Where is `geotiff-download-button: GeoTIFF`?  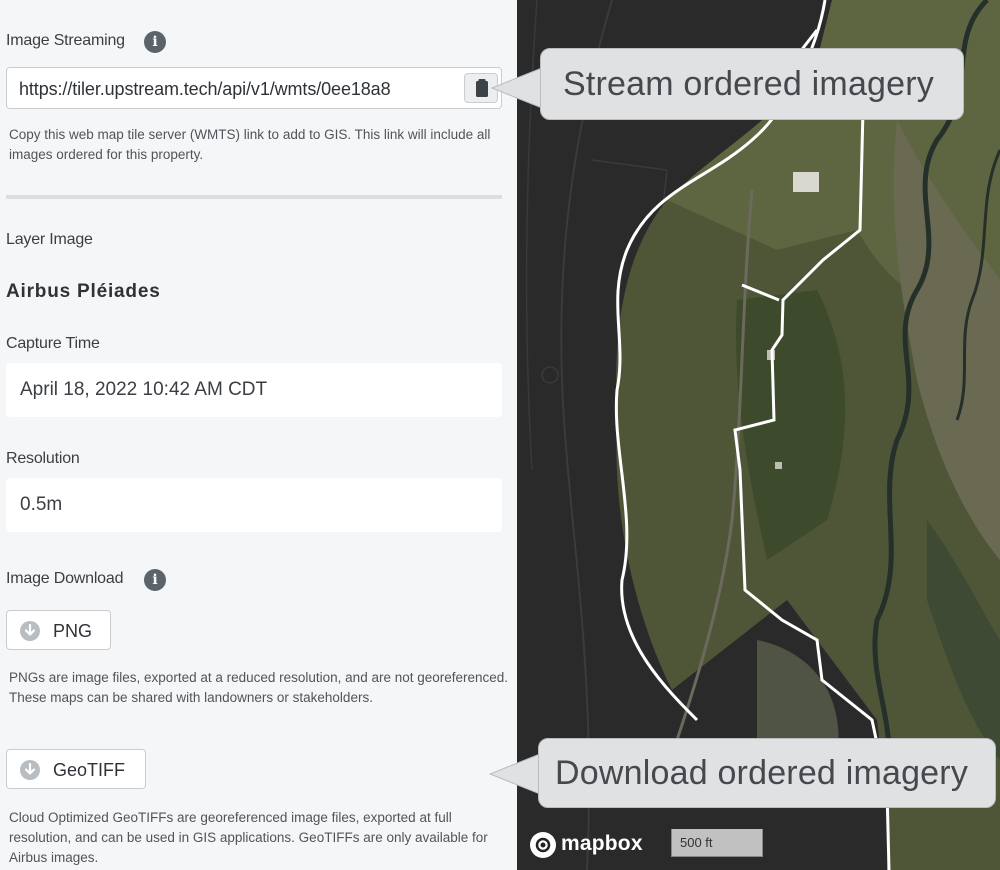 geotiff-download-button: GeoTIFF is located at coordinates (76, 769).